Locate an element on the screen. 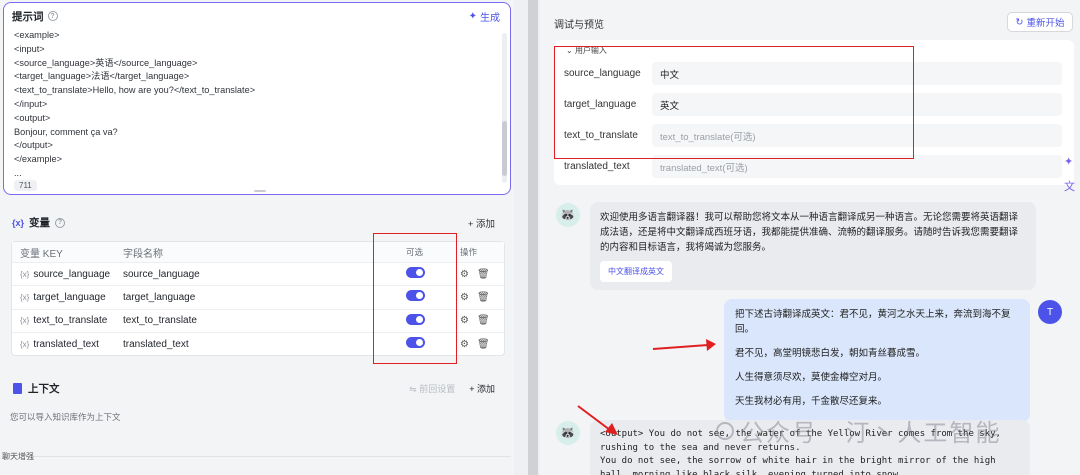  prompt-line: </example> is located at coordinates (38, 159).